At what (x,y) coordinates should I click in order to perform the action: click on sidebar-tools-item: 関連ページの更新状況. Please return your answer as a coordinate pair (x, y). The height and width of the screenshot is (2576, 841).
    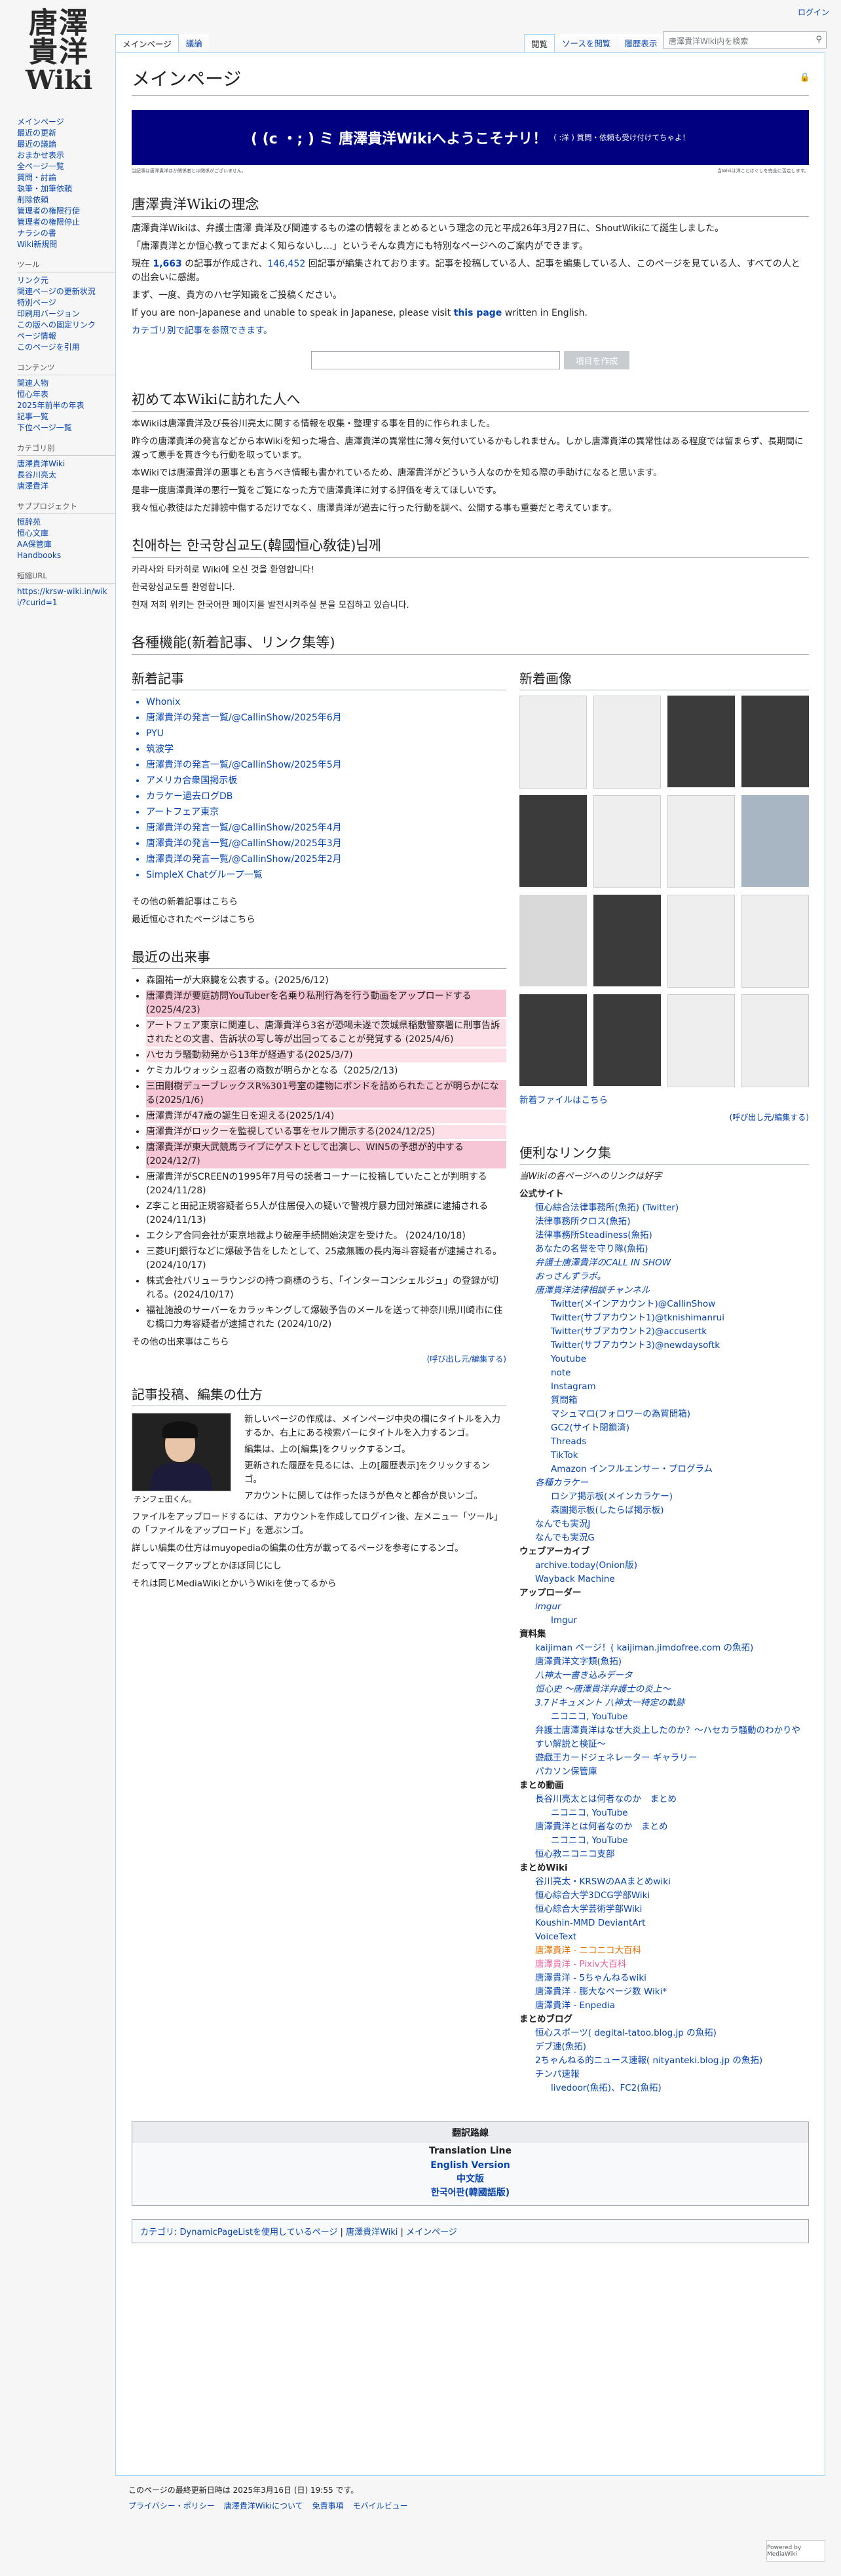
    Looking at the image, I should click on (66, 291).